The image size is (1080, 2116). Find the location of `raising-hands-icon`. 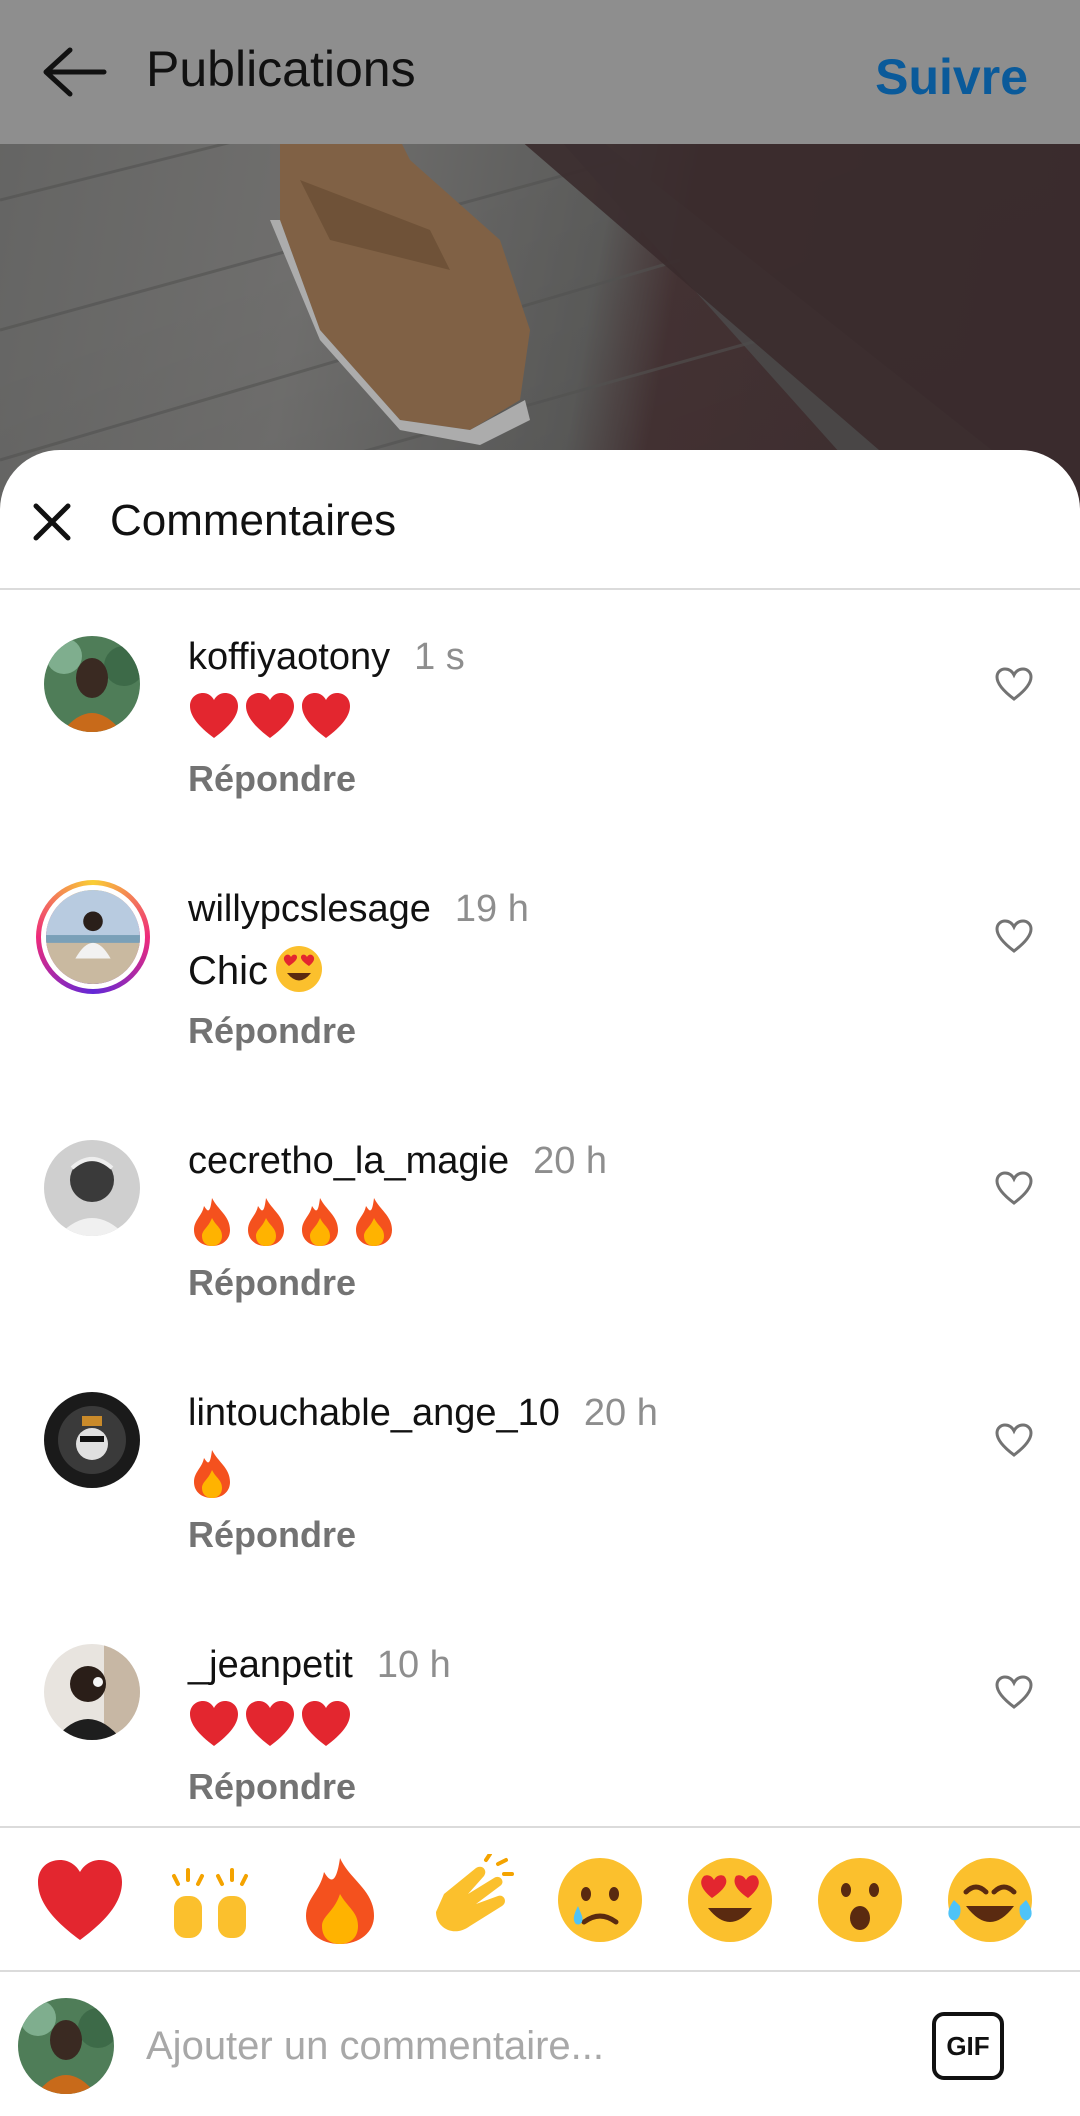

raising-hands-icon is located at coordinates (210, 1900).